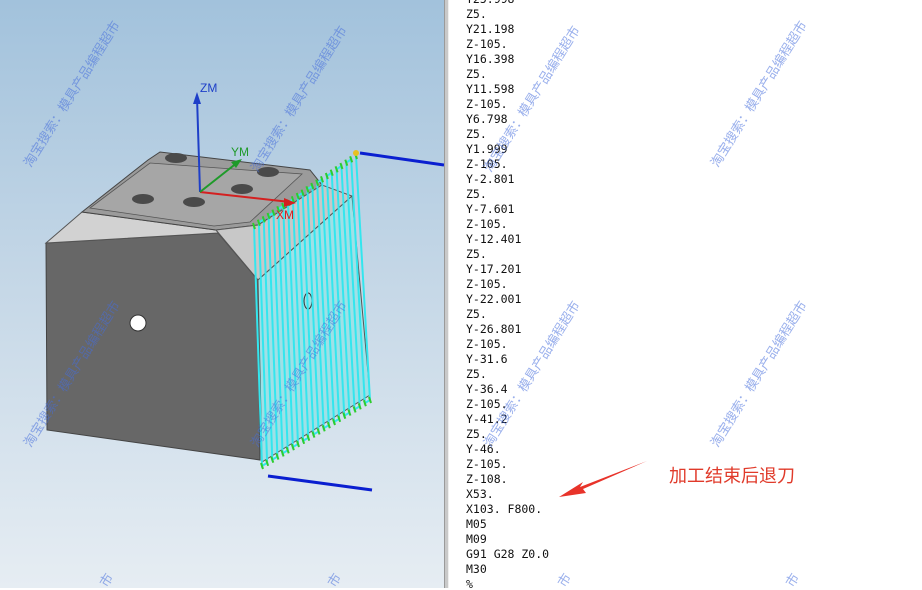  I want to click on nc-code-line: M09, so click(476, 539).